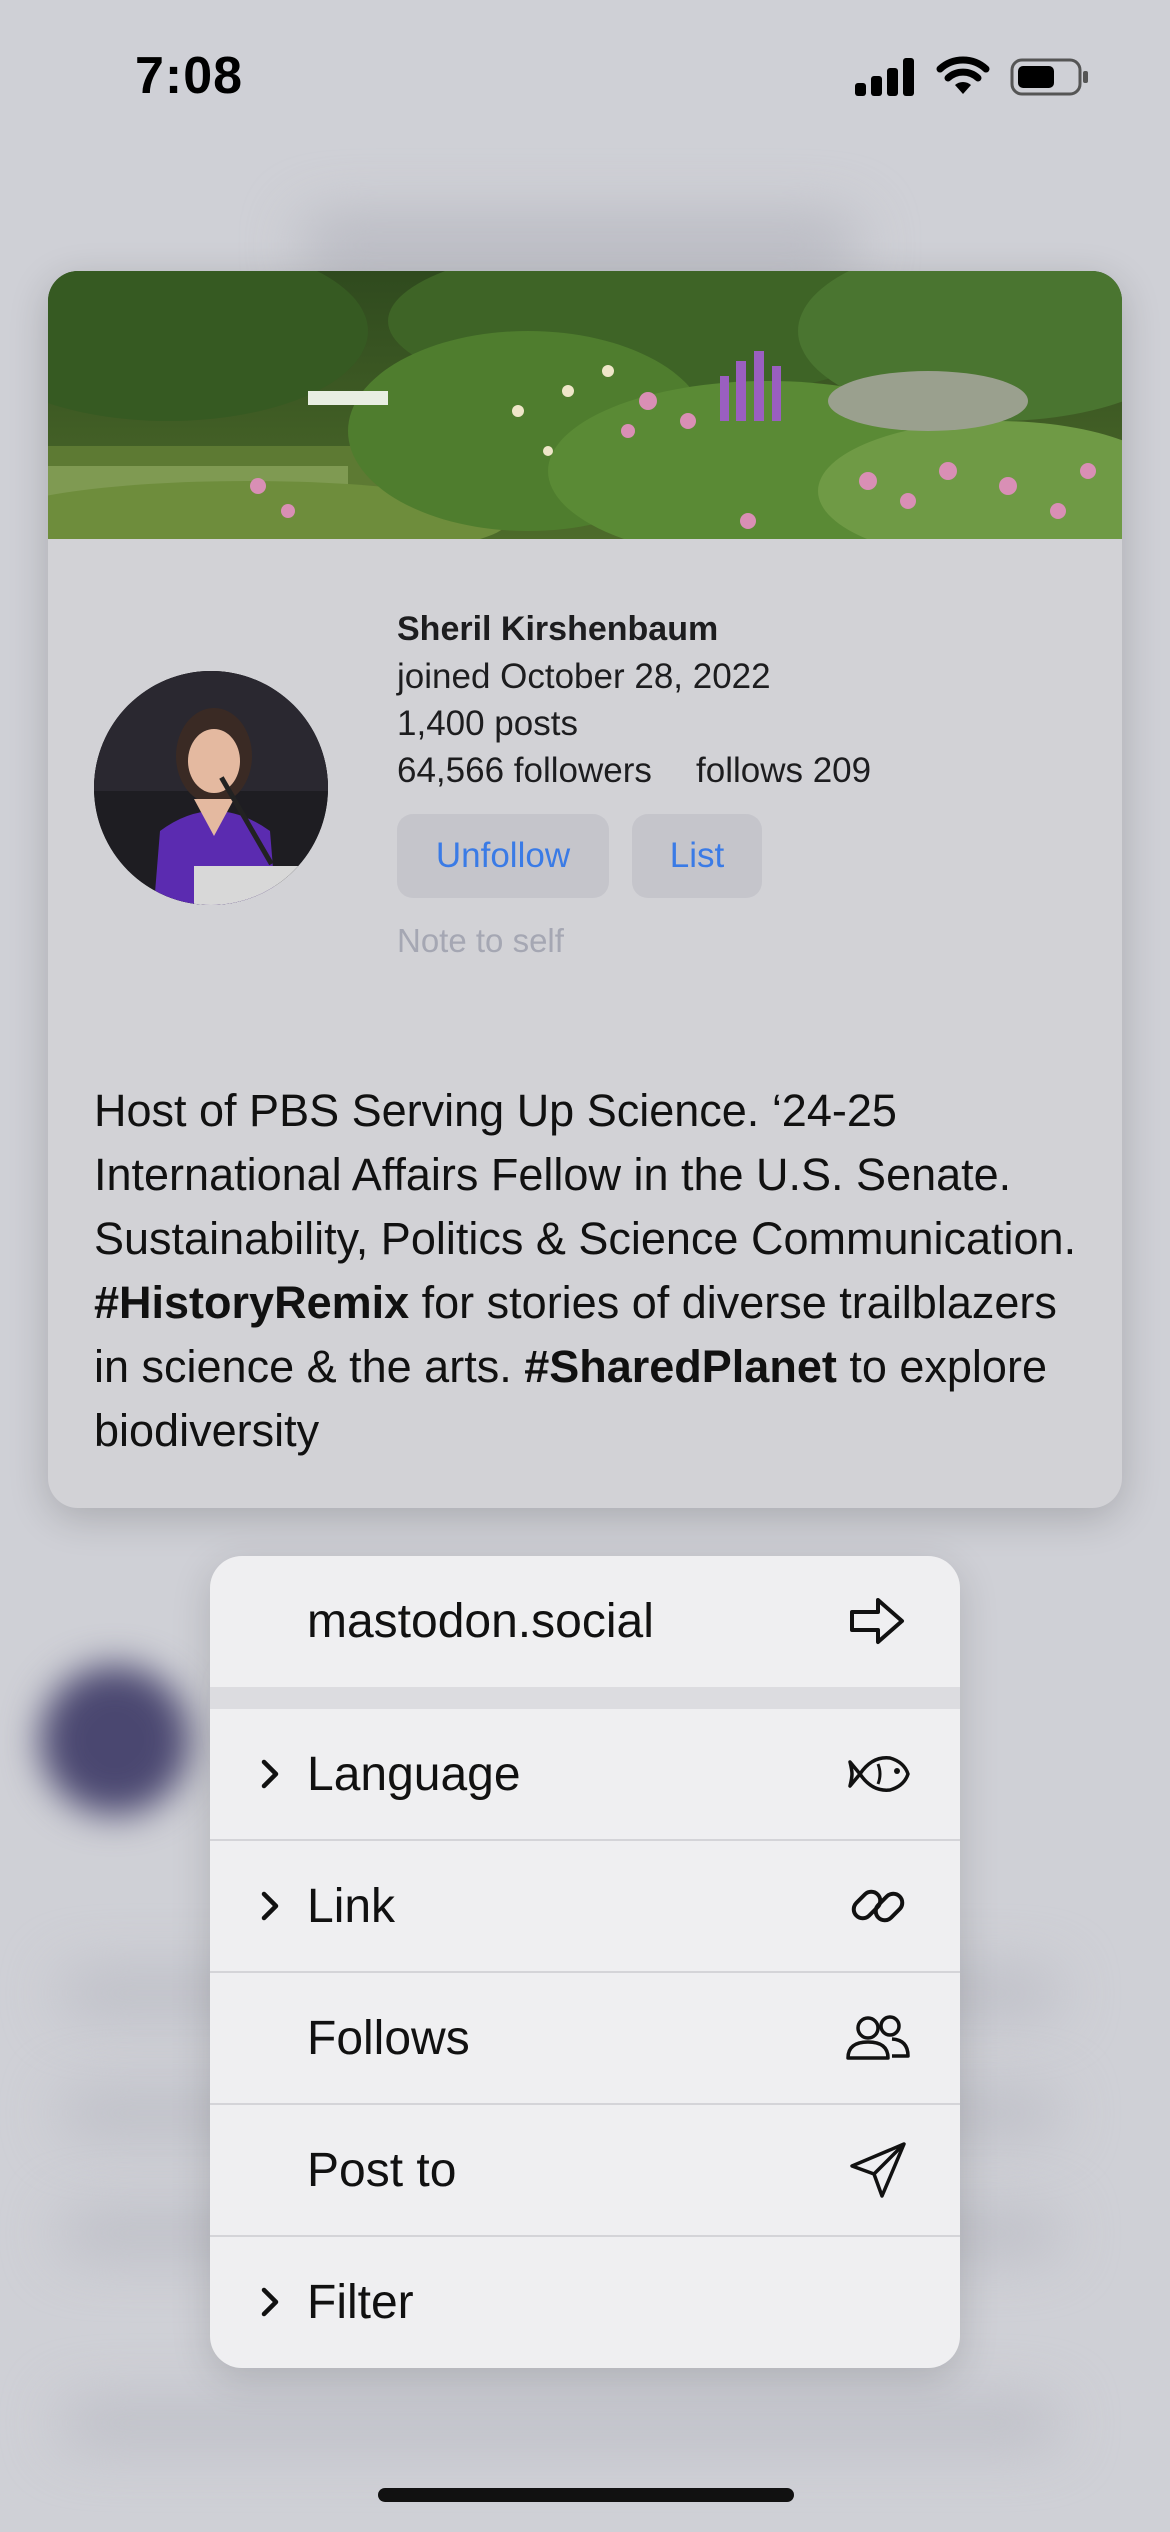 This screenshot has height=2532, width=1170. I want to click on blurred-line, so click(560, 2423).